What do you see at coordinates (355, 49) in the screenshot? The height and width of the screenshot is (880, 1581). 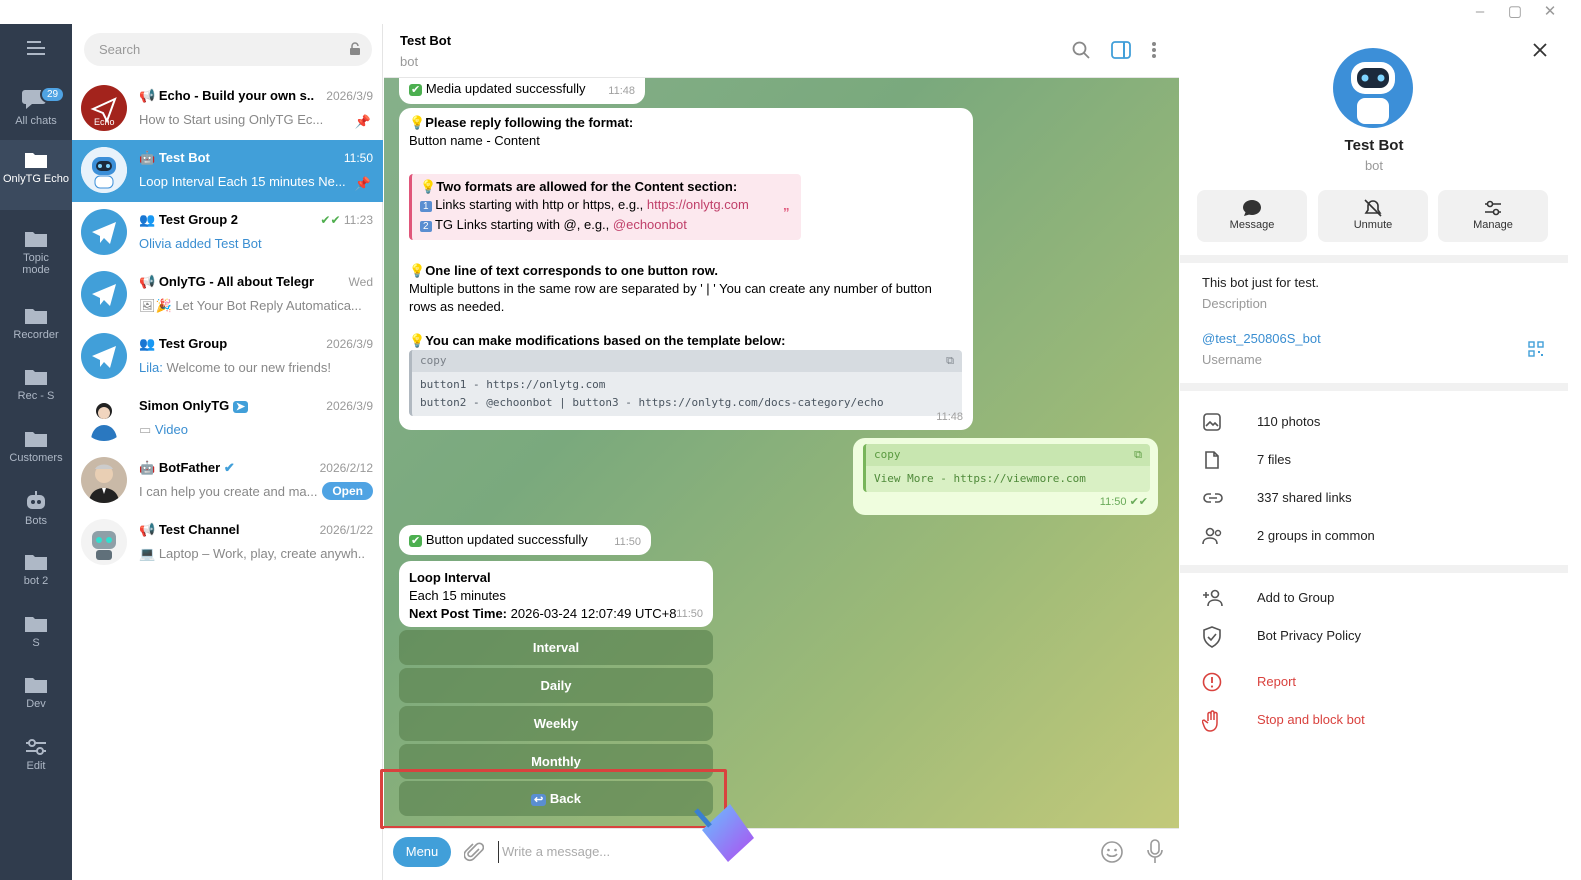 I see `lock-icon` at bounding box center [355, 49].